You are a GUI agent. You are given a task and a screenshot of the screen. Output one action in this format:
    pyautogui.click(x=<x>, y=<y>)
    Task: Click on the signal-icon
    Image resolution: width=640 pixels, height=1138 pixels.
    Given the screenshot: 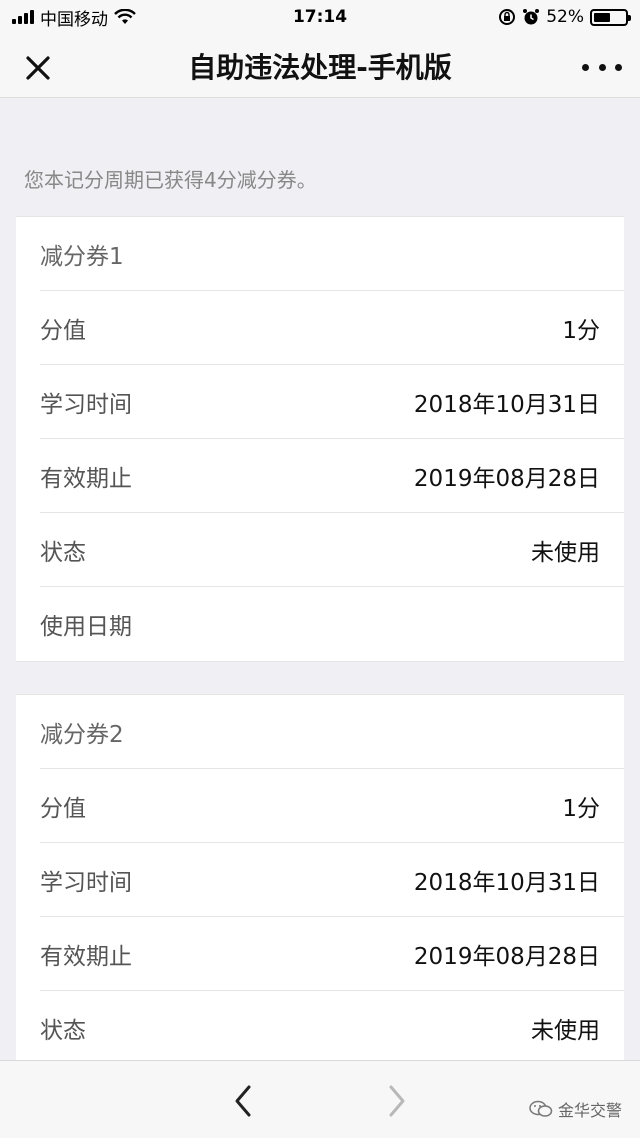 What is the action you would take?
    pyautogui.click(x=23, y=17)
    